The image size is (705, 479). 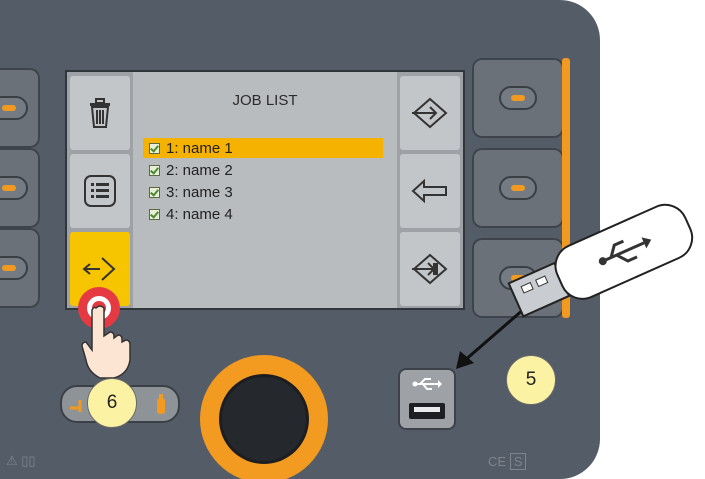 I want to click on job-list-item: 3: name 3, so click(x=263, y=192).